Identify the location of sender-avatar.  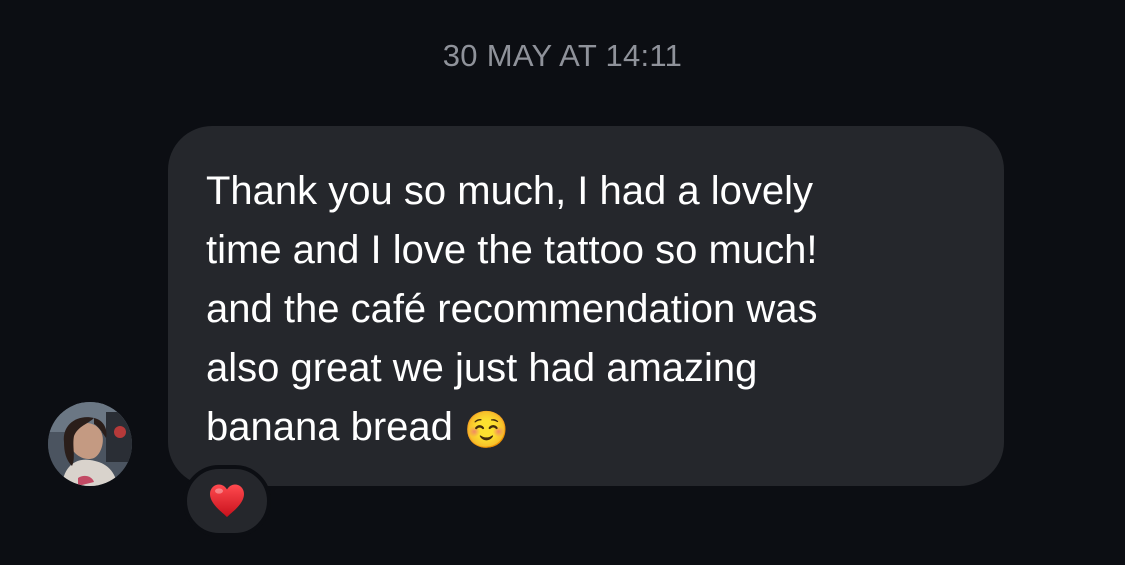
(90, 444).